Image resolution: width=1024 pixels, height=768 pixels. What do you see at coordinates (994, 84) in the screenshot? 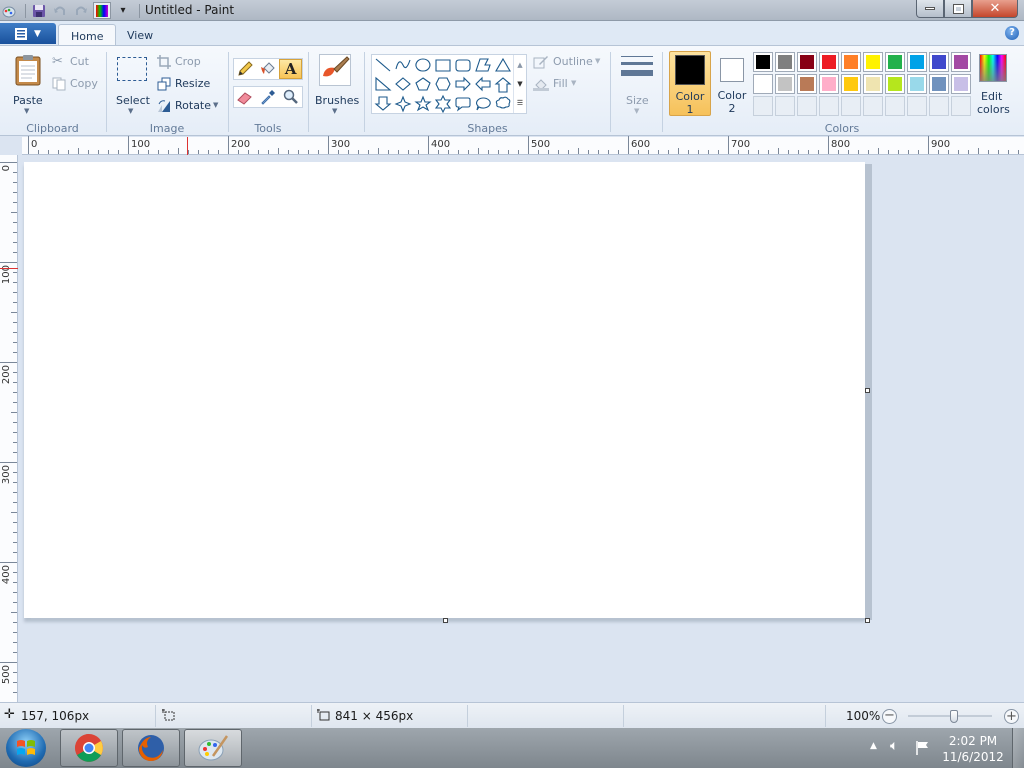
I see `edit-colors-button: Edit colors` at bounding box center [994, 84].